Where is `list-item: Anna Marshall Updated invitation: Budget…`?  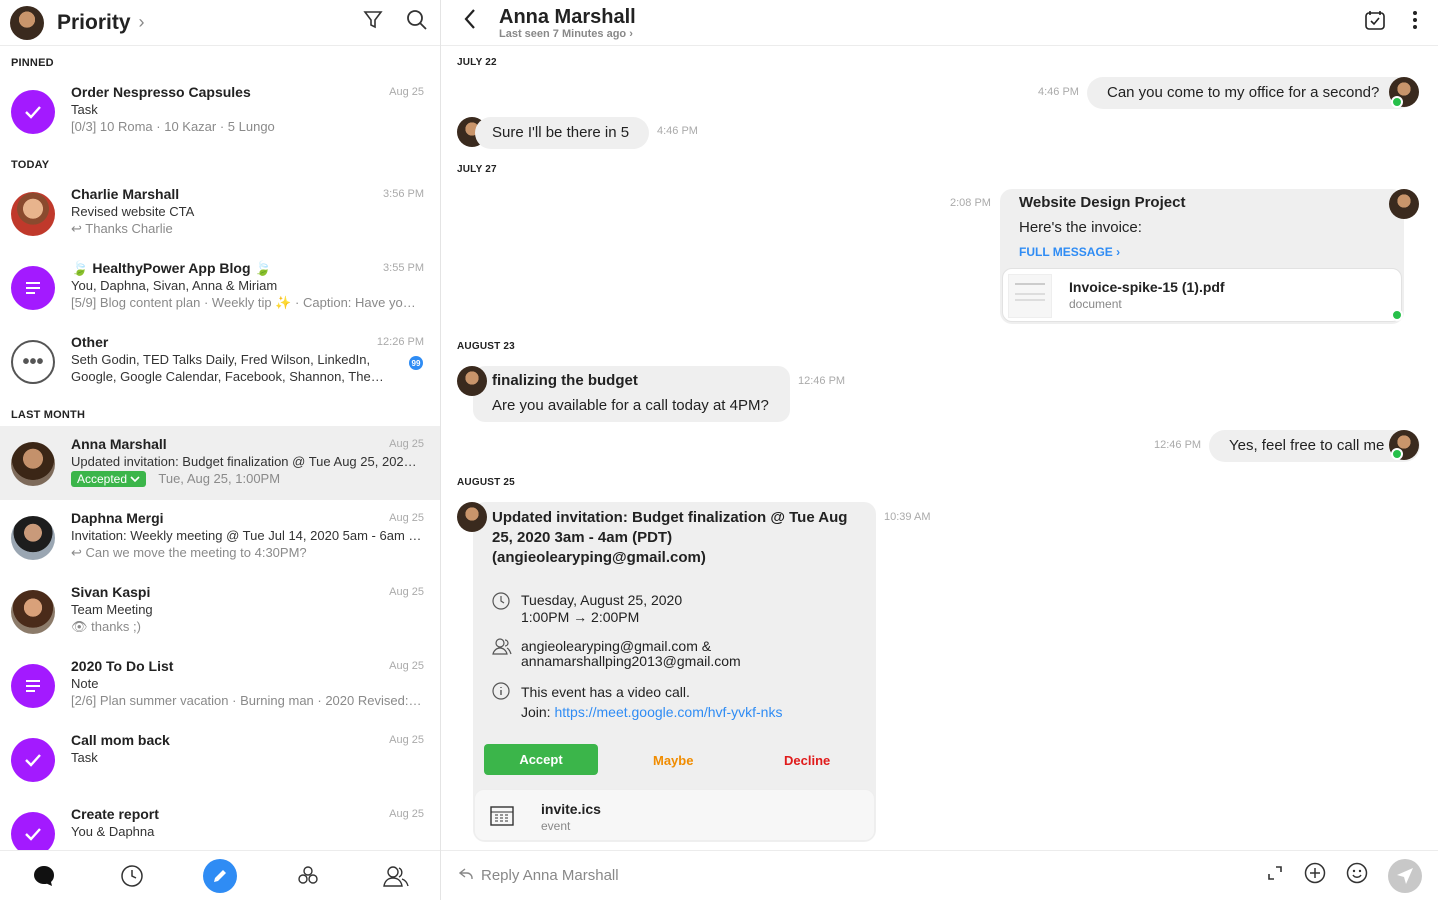 list-item: Anna Marshall Updated invitation: Budget… is located at coordinates (220, 463).